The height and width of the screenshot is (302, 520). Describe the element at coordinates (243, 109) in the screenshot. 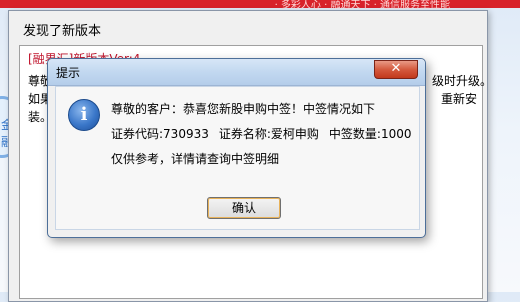

I see `greeting-message: 尊敬的客户：恭喜您新股申购中签！中签情况如下` at that location.